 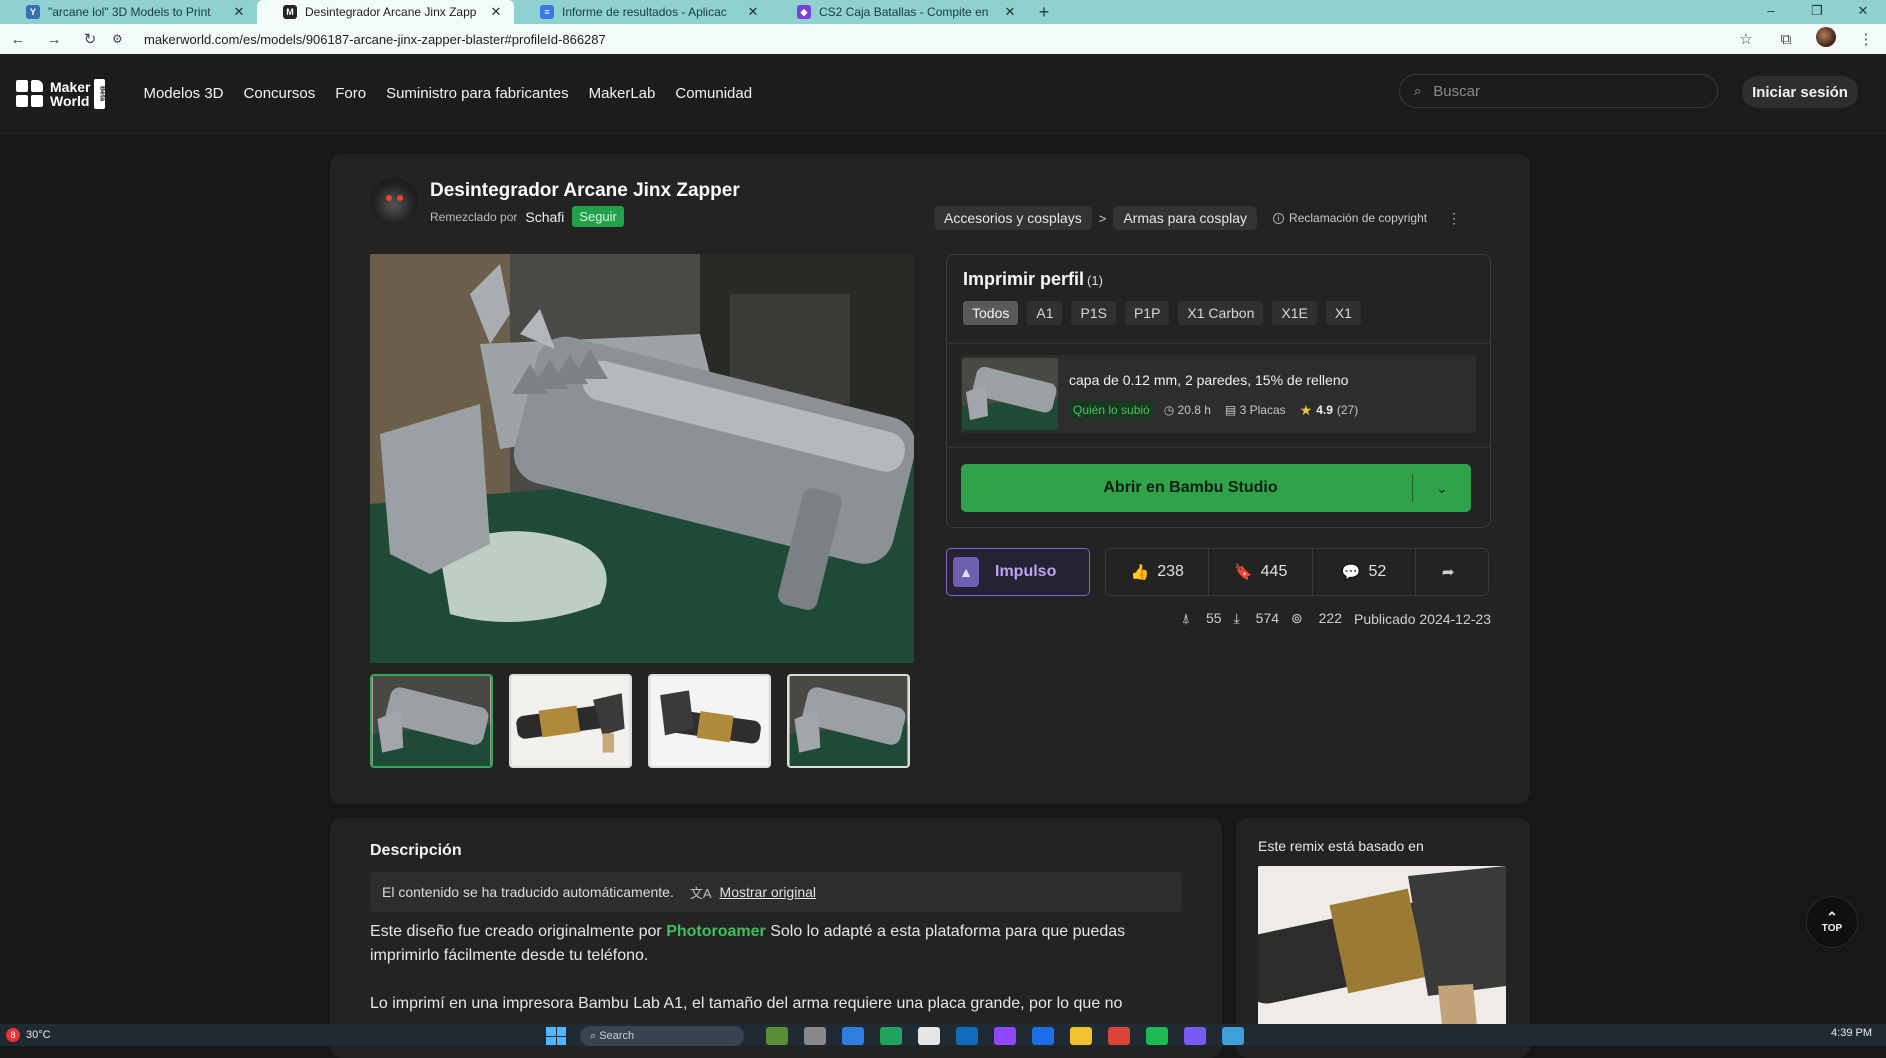 I want to click on new-tab-button: +, so click(x=1044, y=12).